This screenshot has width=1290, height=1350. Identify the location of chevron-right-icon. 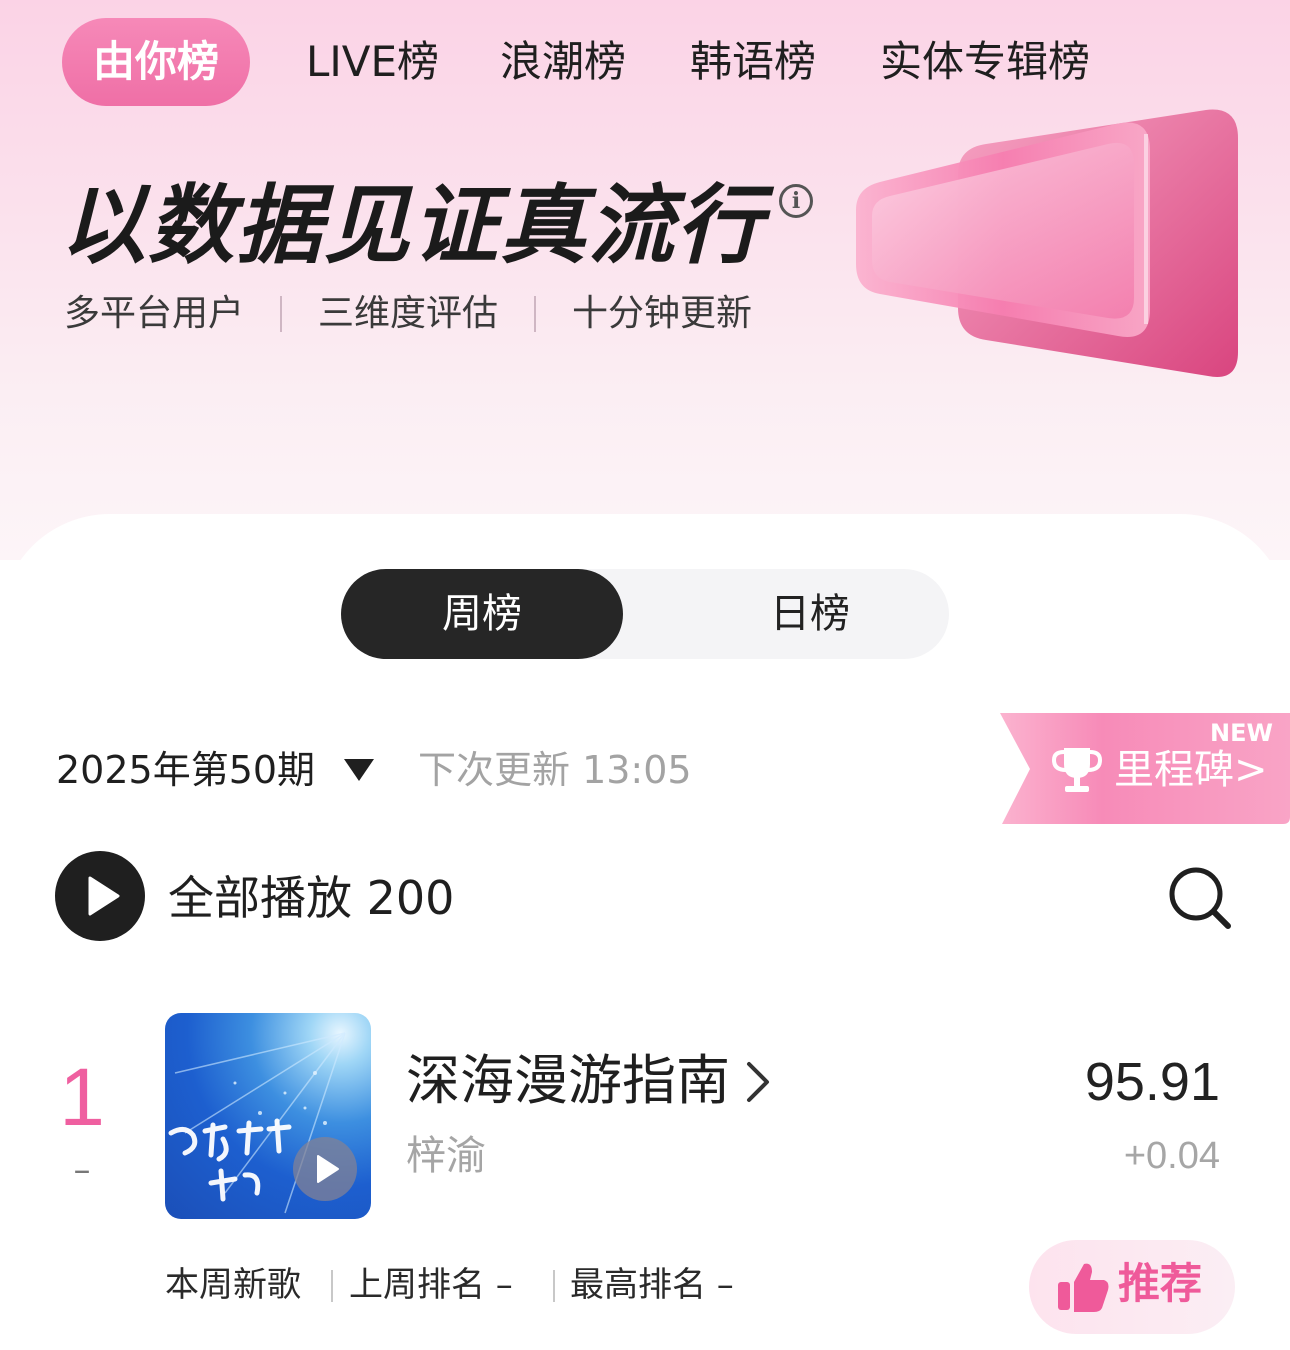
(758, 1082).